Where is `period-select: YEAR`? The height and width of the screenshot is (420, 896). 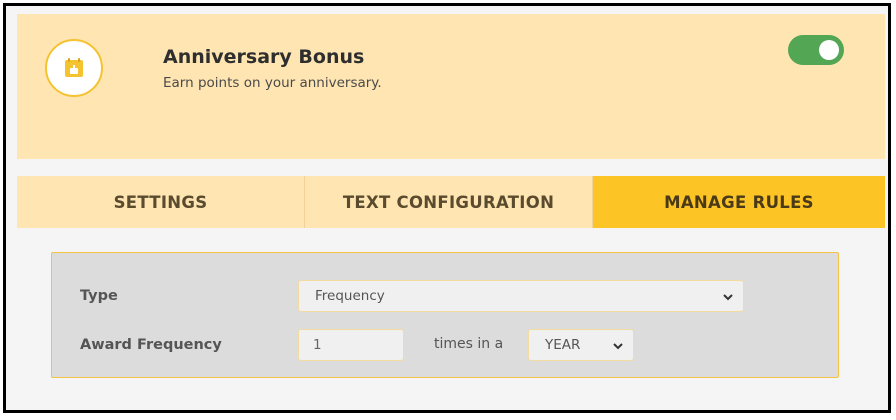
period-select: YEAR is located at coordinates (581, 345).